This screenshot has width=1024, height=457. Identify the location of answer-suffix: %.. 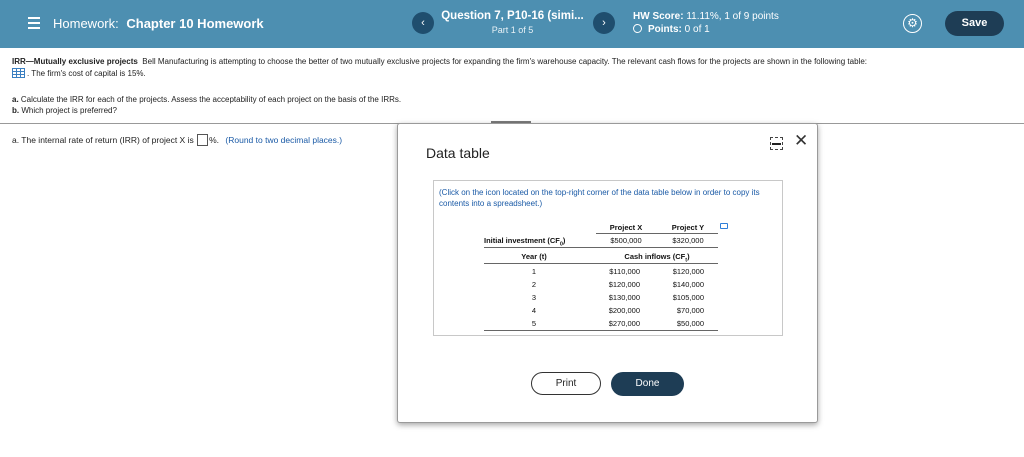
(214, 140).